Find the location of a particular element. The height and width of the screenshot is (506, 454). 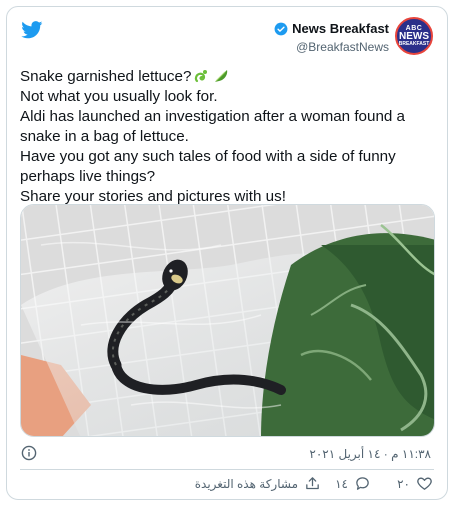

twitter-bird-icon is located at coordinates (32, 30).